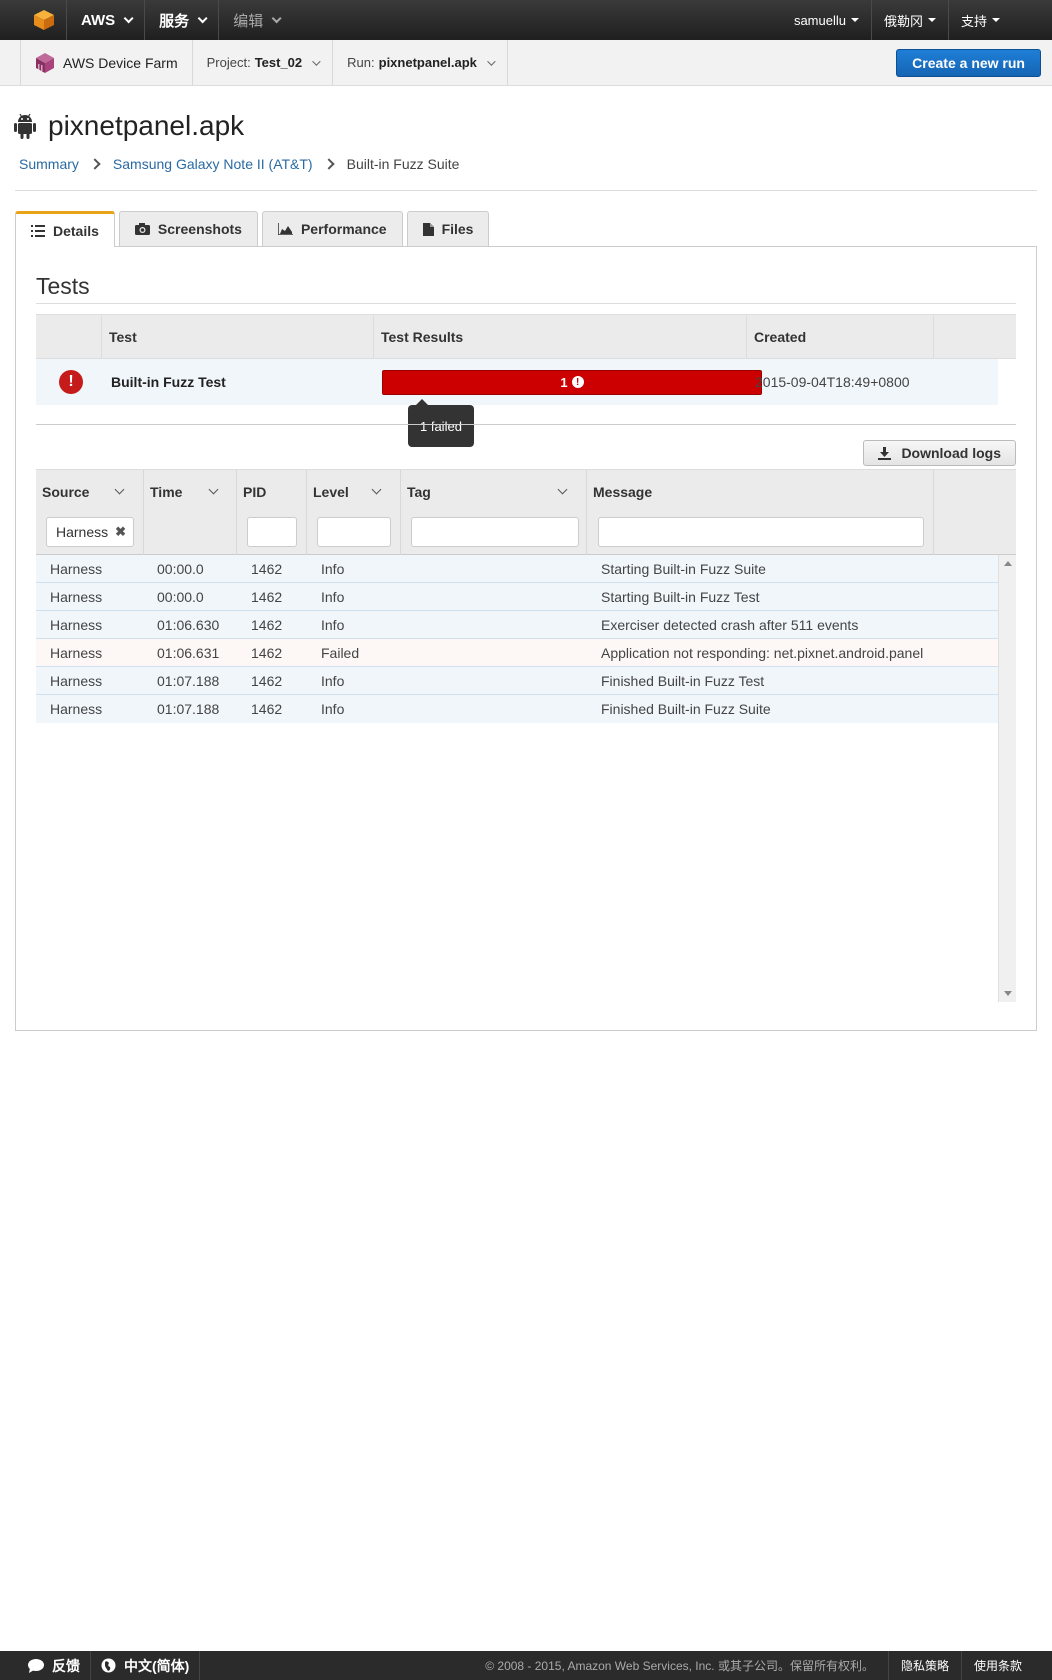 The image size is (1052, 1680). What do you see at coordinates (25, 126) in the screenshot?
I see `android-icon` at bounding box center [25, 126].